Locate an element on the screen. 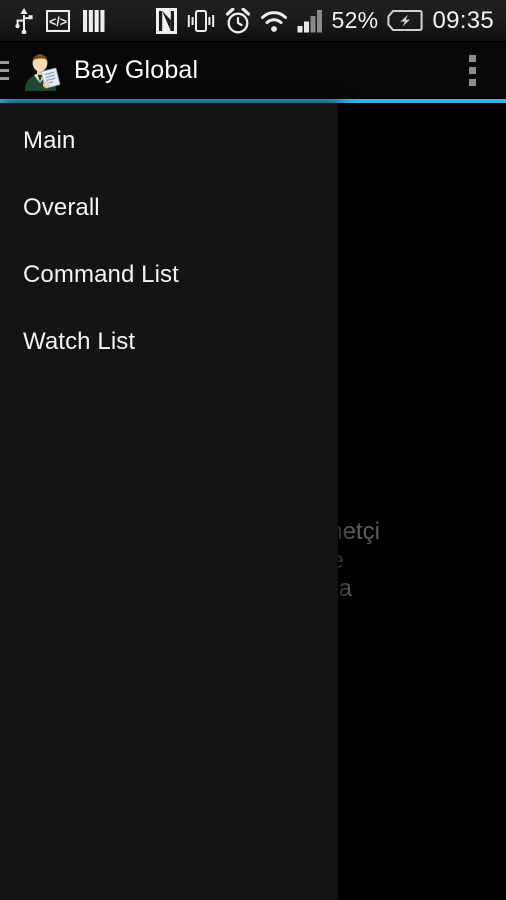  status-bar: </> 52% 09:35 is located at coordinates (253, 21).